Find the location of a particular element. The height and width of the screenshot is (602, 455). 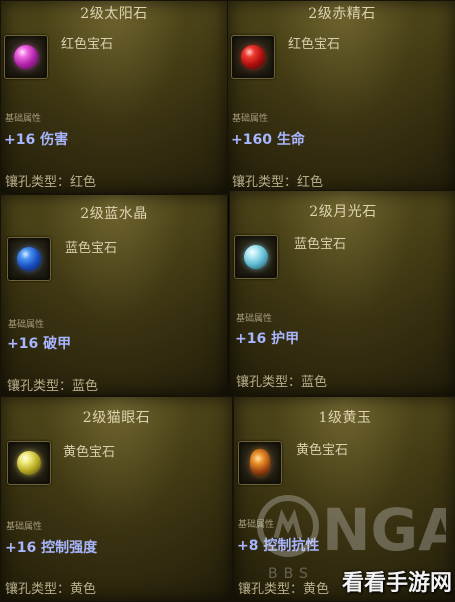

light-blue-gem-icon is located at coordinates (256, 257).